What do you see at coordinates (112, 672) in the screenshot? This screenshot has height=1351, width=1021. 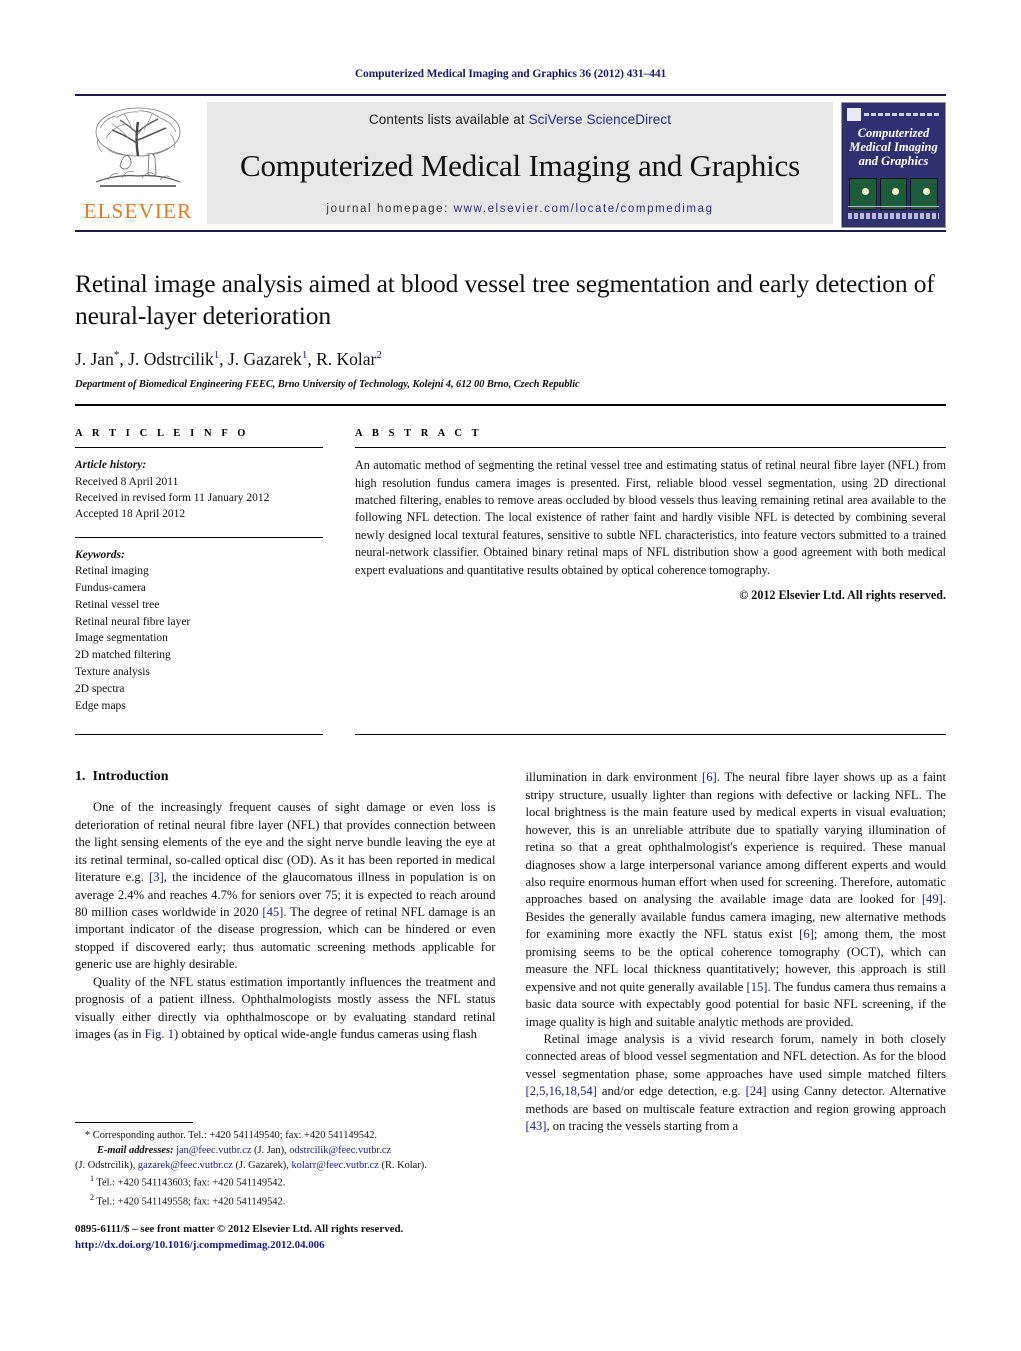 I see `keyword-item: Texture analysis` at bounding box center [112, 672].